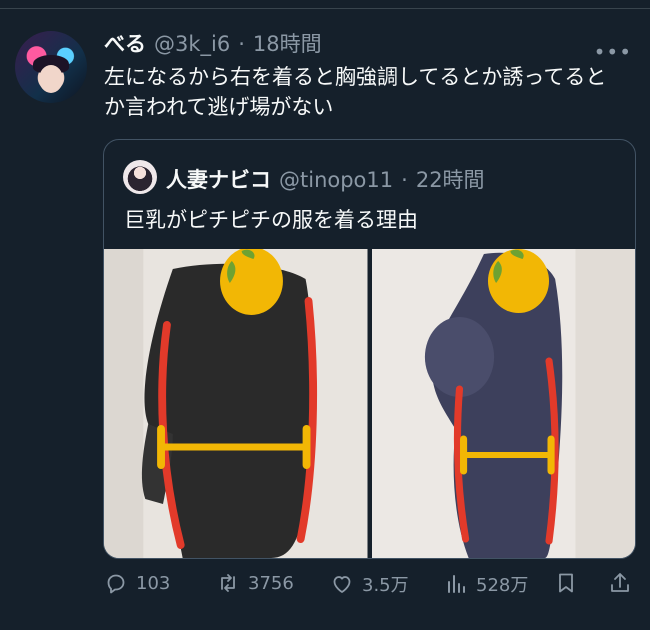 This screenshot has height=630, width=650. What do you see at coordinates (336, 180) in the screenshot?
I see `quoted-author-handle: @tinopo11` at bounding box center [336, 180].